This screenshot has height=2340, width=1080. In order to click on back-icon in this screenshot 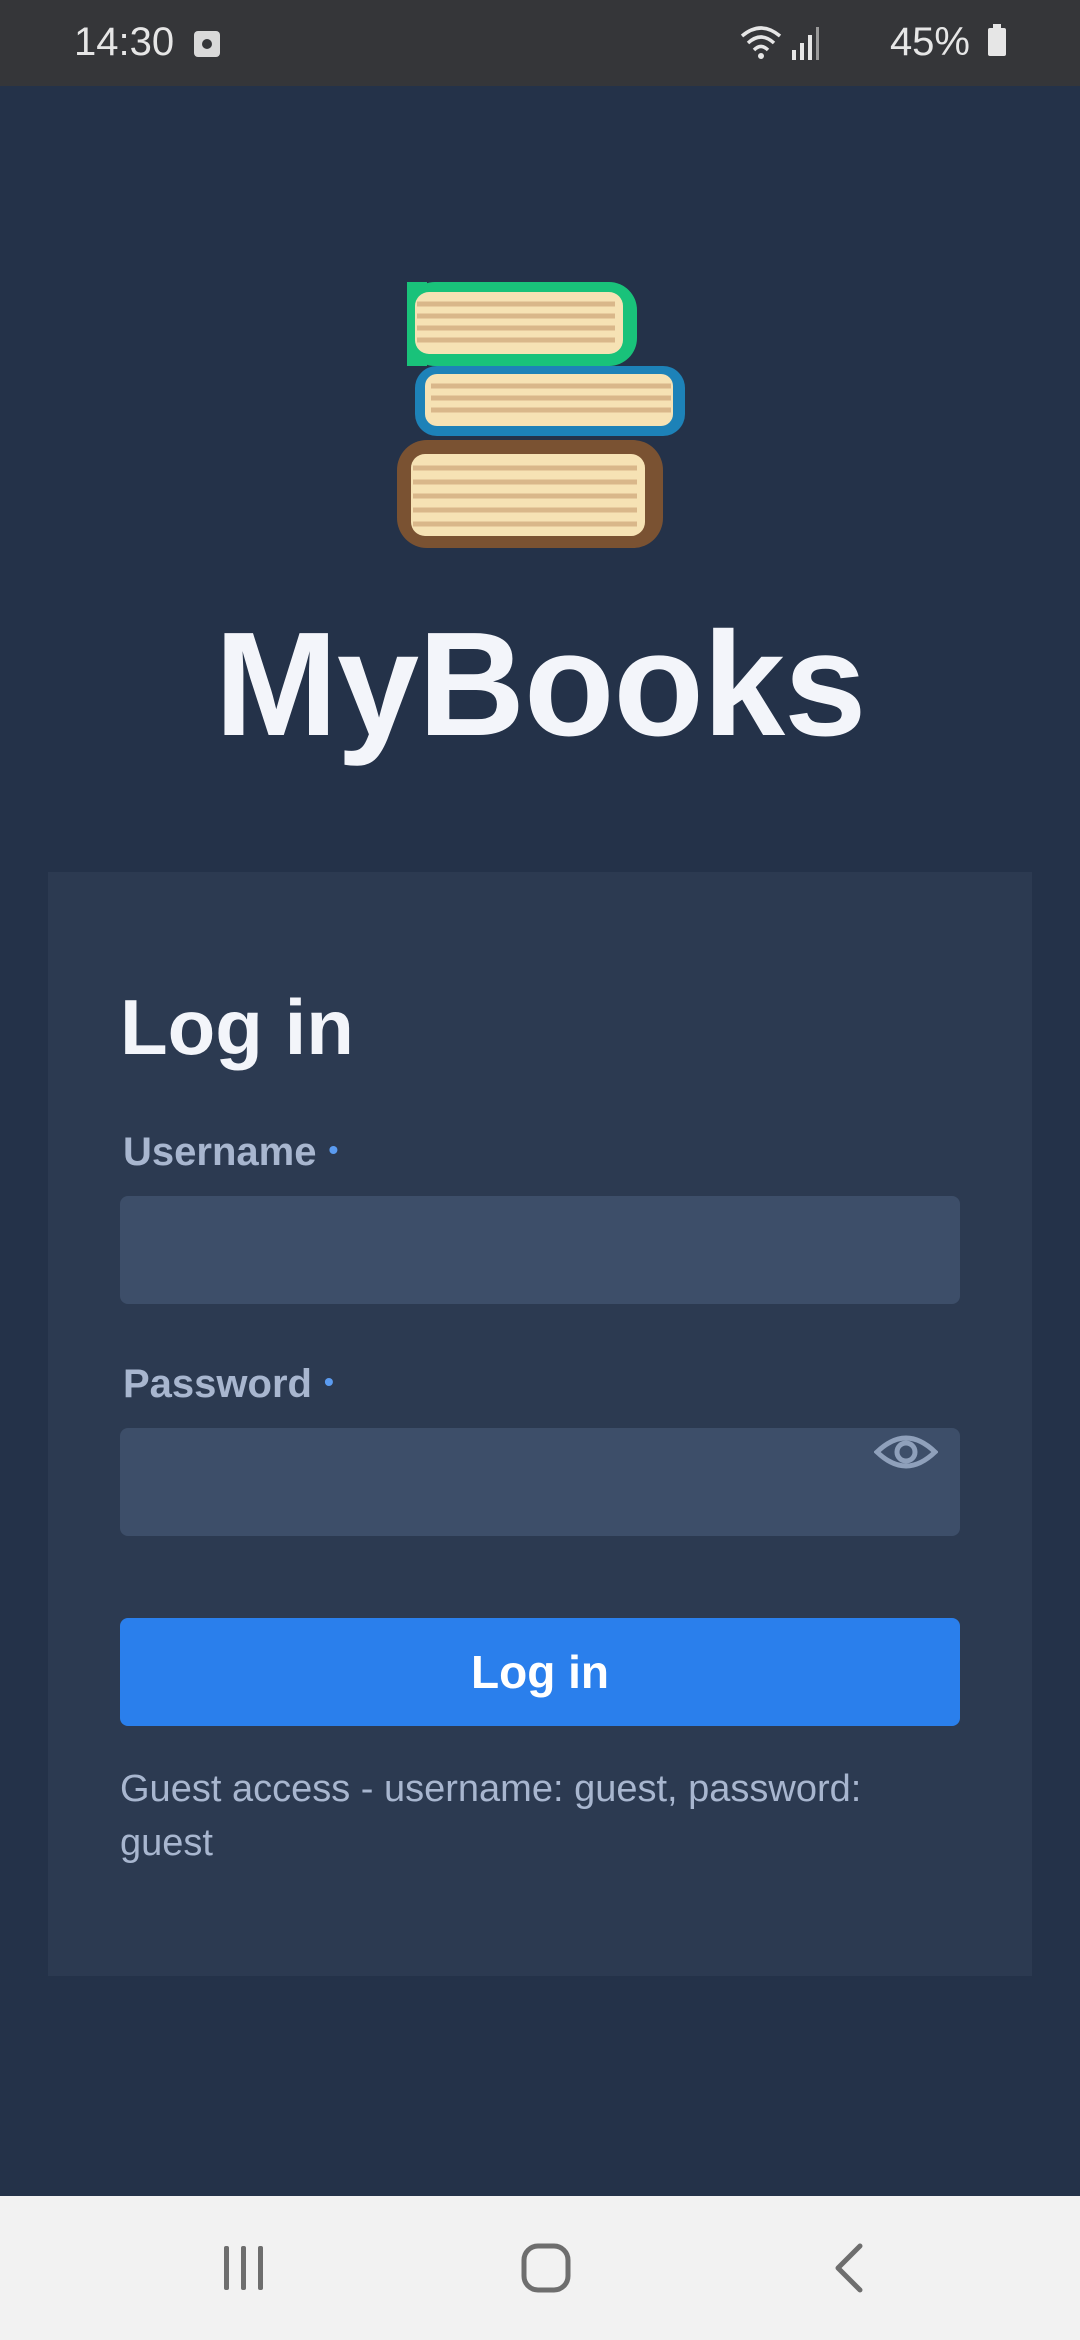, I will do `click(850, 2268)`.